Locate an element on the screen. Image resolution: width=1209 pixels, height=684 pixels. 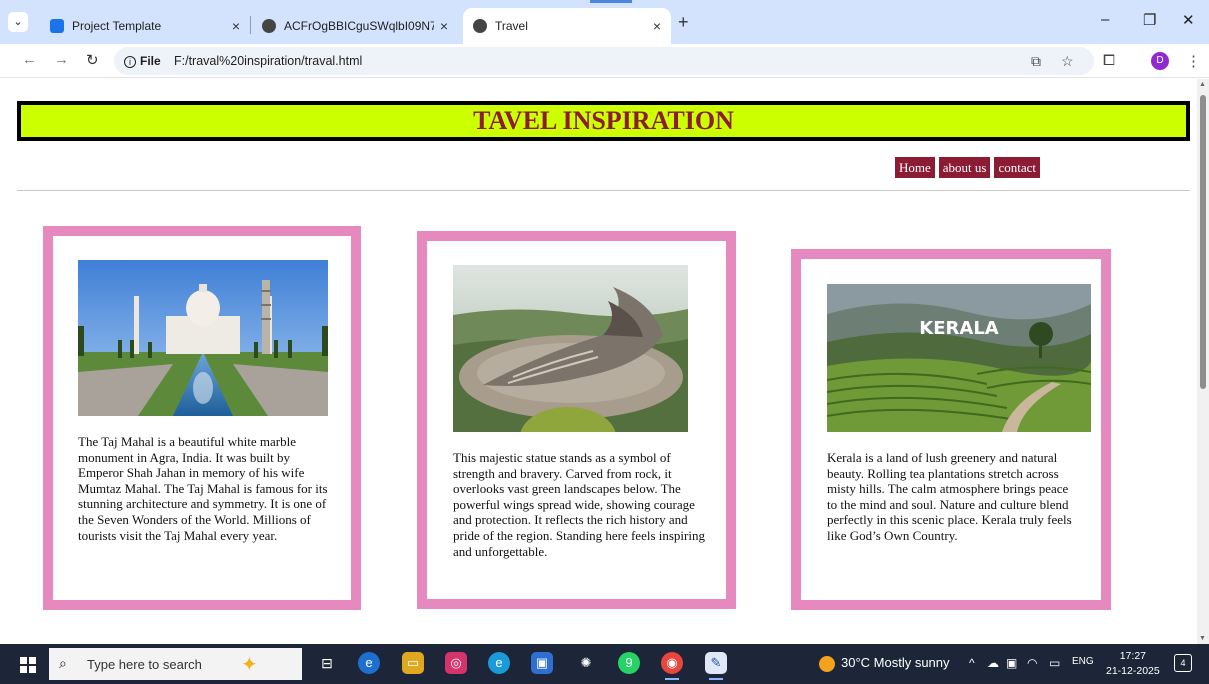
page-scrollbar: ▲ ▼ is located at coordinates (1203, 361).